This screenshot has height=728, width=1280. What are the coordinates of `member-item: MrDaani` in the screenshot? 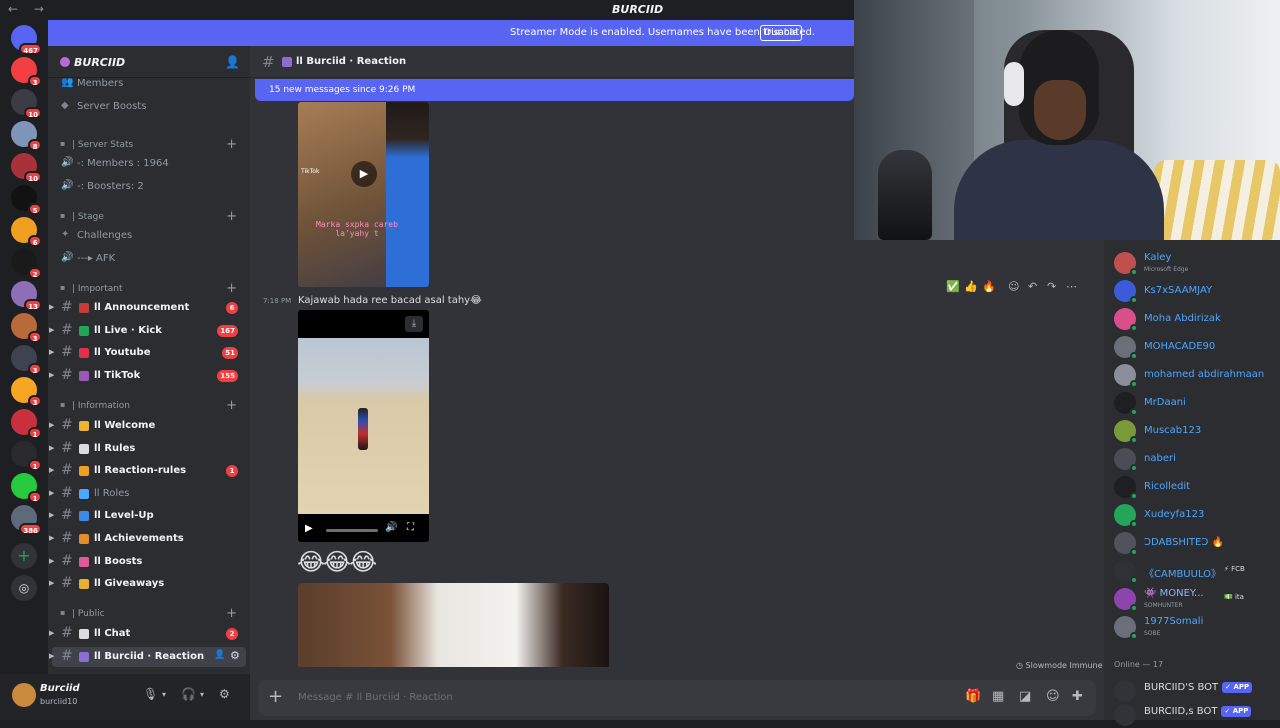 It's located at (1192, 402).